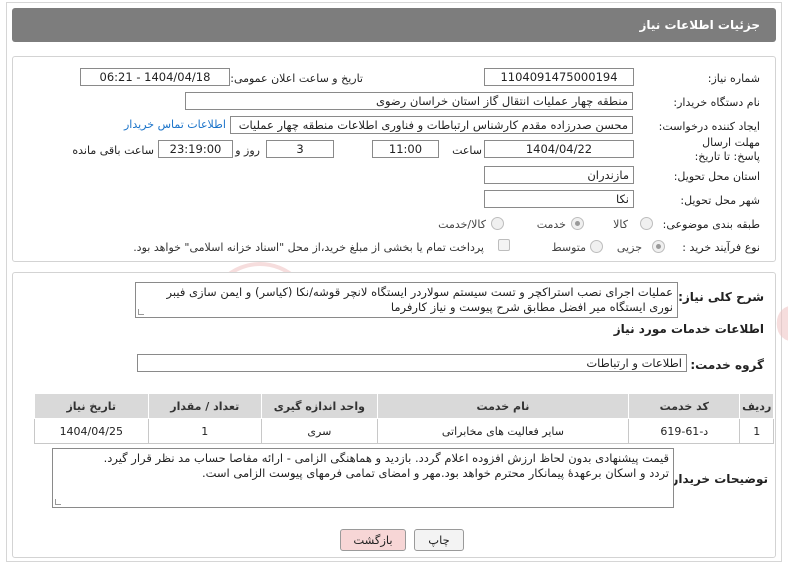 This screenshot has height=566, width=788. I want to click on category-option-service: خدمت, so click(551, 224).